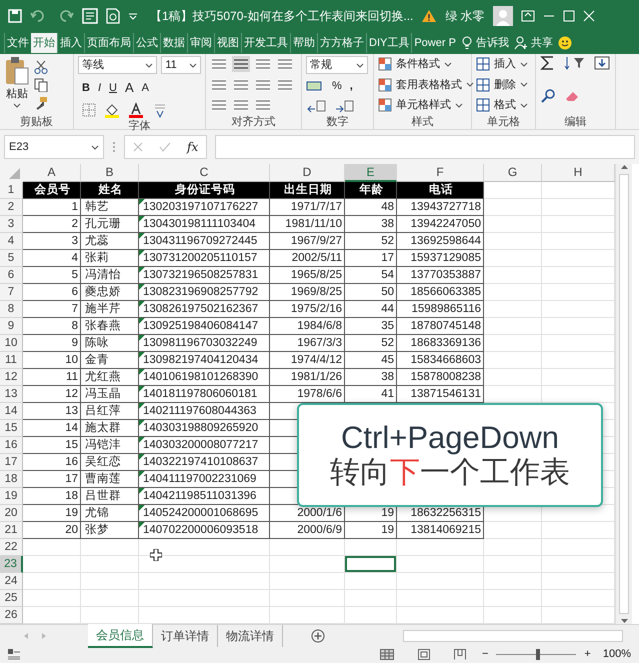  Describe the element at coordinates (11, 445) in the screenshot. I see `row-header: 16` at that location.